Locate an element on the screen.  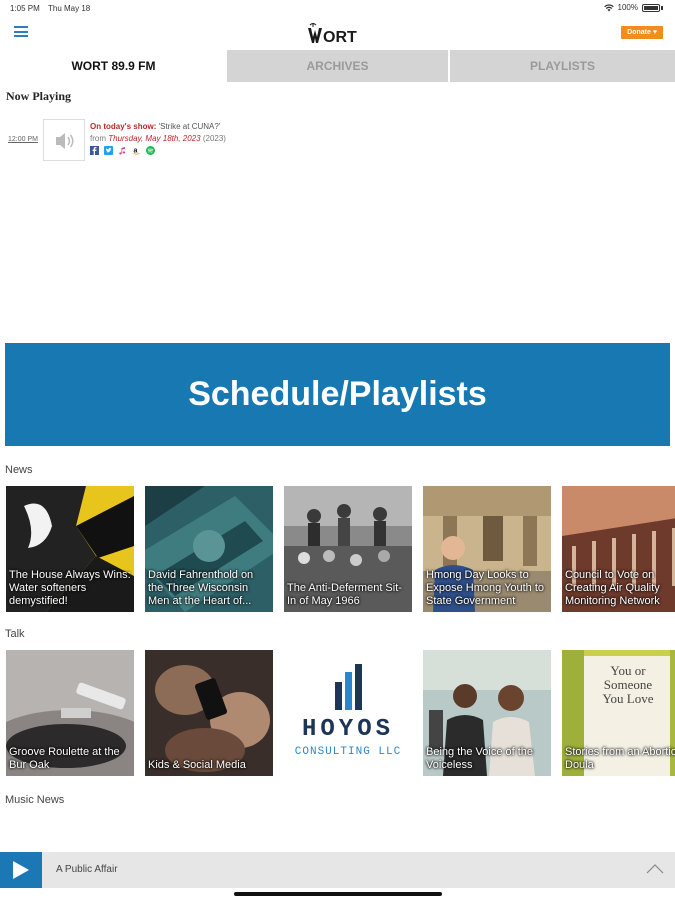
donate-button: Donate ♥ is located at coordinates (642, 32).